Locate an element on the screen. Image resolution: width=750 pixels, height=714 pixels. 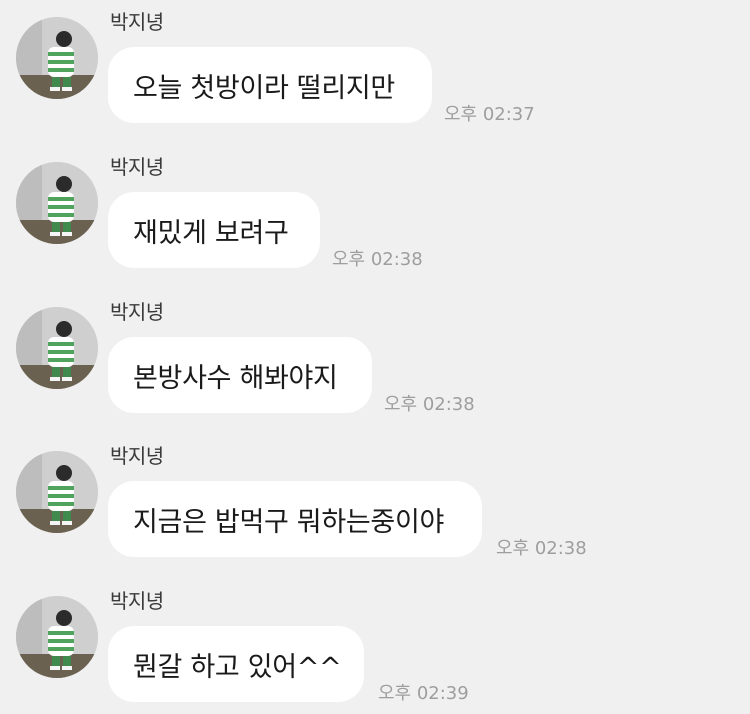
message-bubble: 지금은 밥먹구 뭐하는중이야 is located at coordinates (295, 519).